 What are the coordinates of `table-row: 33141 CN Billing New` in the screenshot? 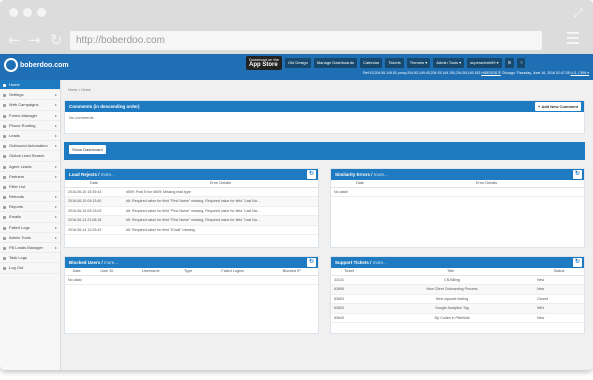 It's located at (457, 280).